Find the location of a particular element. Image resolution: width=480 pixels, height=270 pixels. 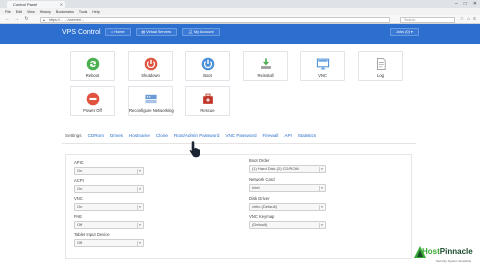

boot-order-select: (1) Hard Disk (2) CD/ROM ▾ is located at coordinates (287, 169).